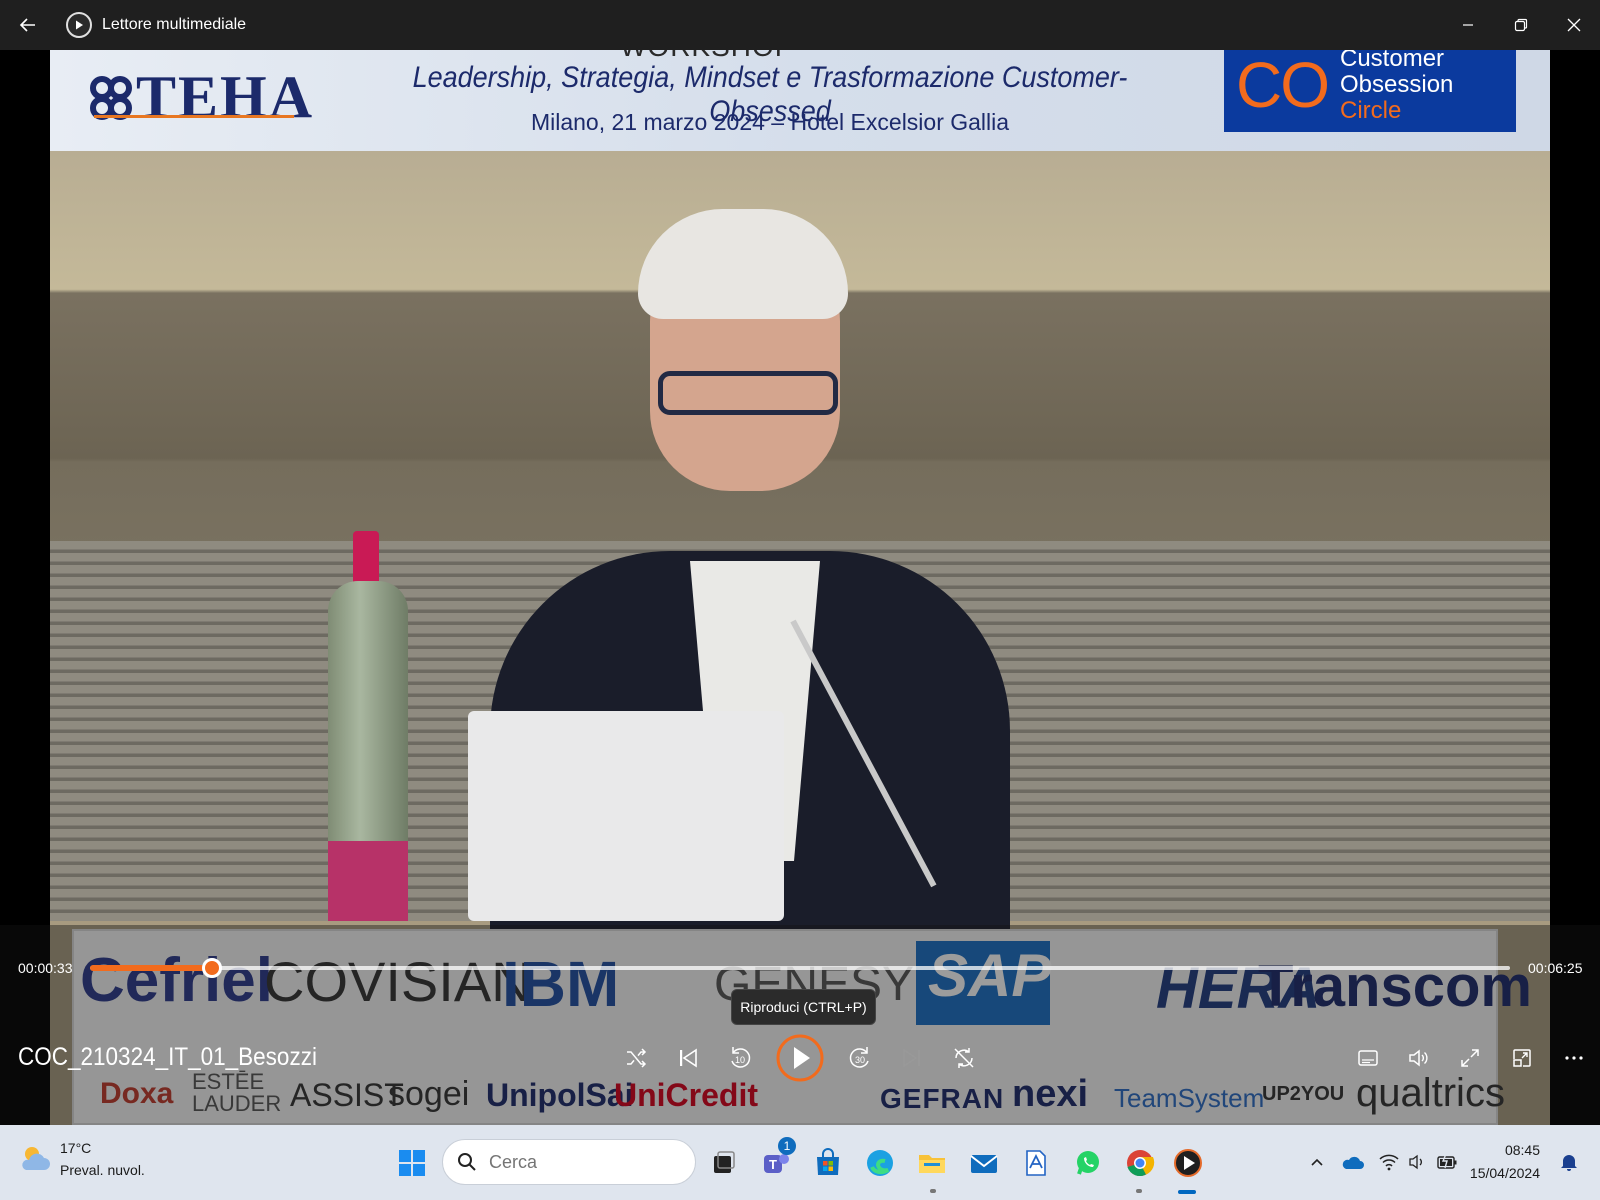  I want to click on rewind-10-icon: 10, so click(741, 1057).